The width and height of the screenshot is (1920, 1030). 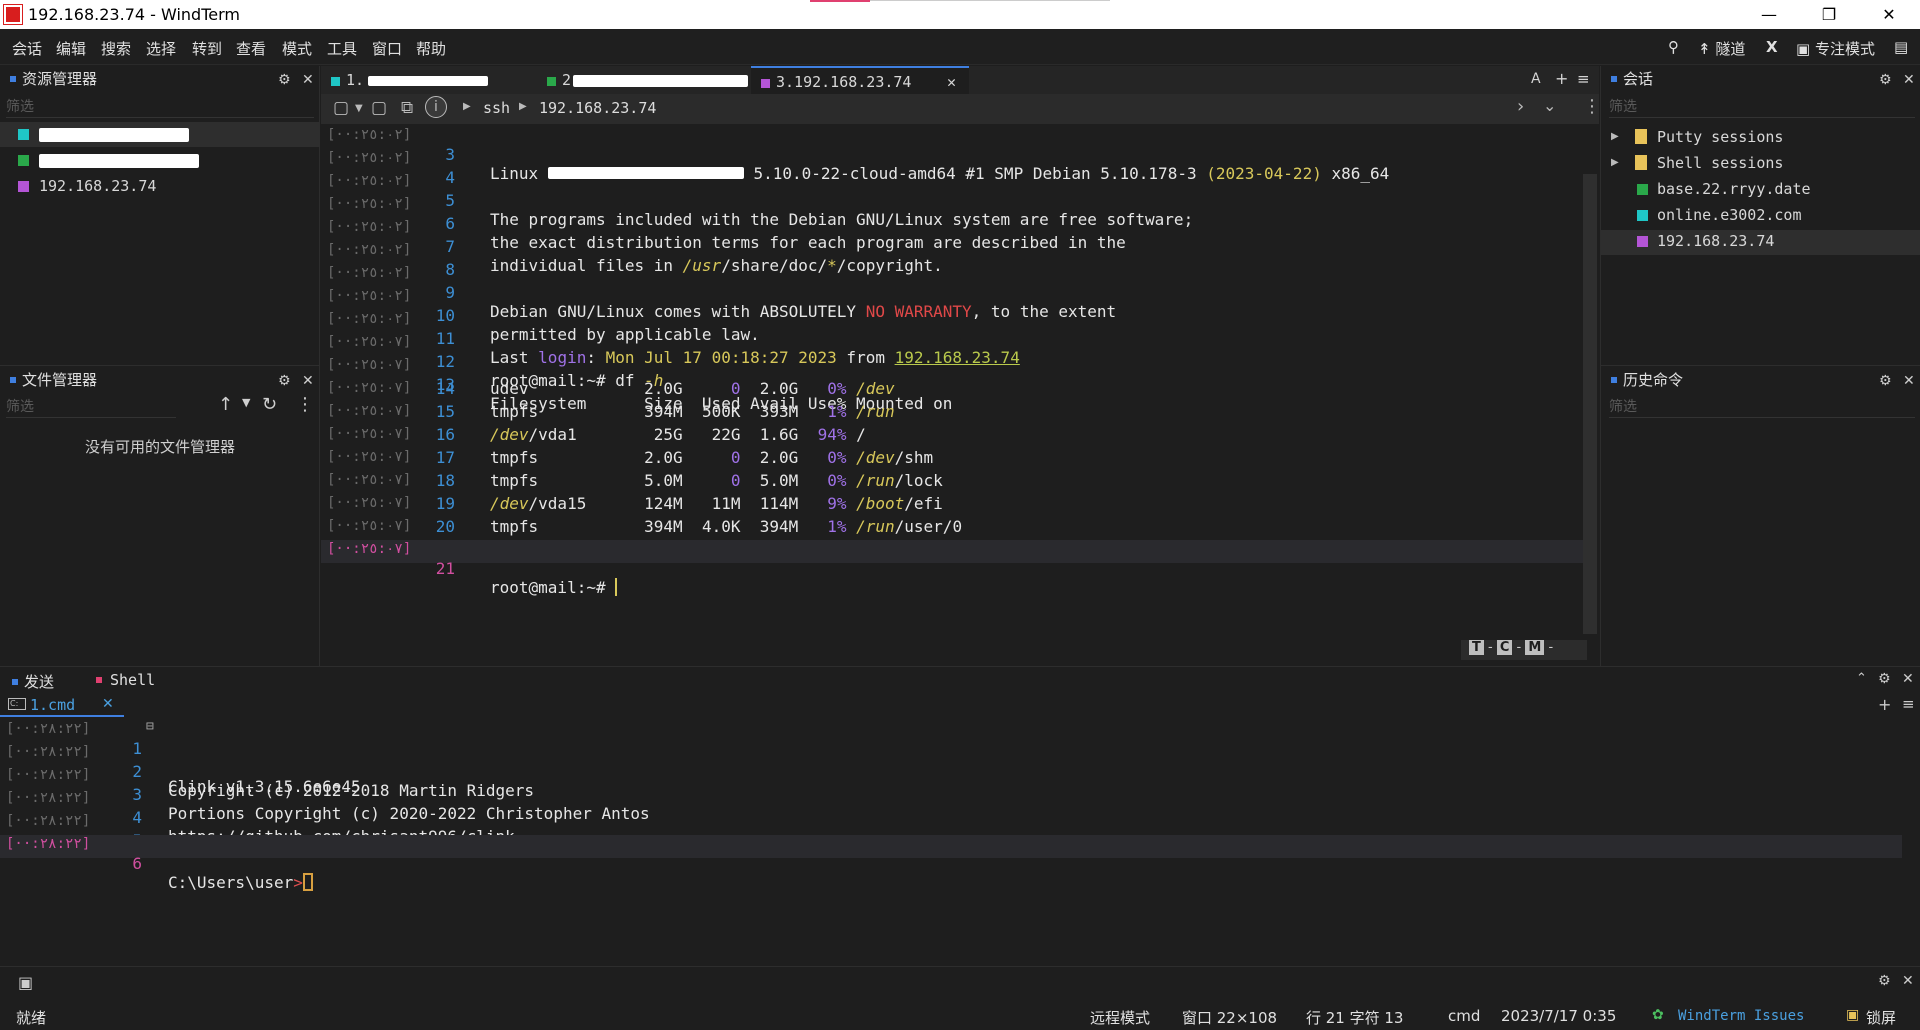 What do you see at coordinates (1889, 14) in the screenshot?
I see `close-window-button: ✕` at bounding box center [1889, 14].